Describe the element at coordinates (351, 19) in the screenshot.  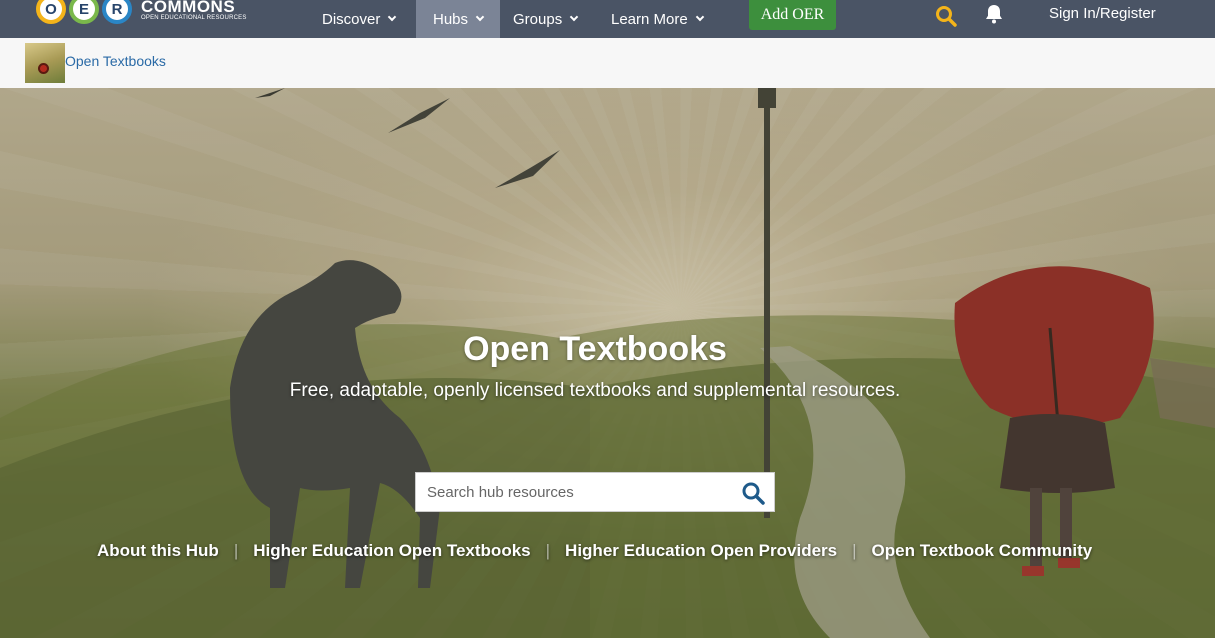
I see `nav-item-discover-label: Discover` at that location.